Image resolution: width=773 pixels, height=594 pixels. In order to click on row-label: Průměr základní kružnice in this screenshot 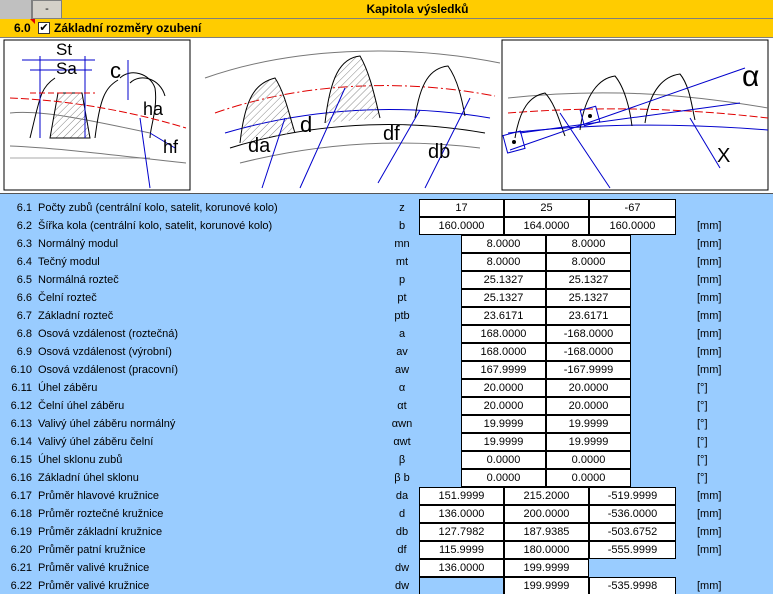, I will do `click(100, 532)`.